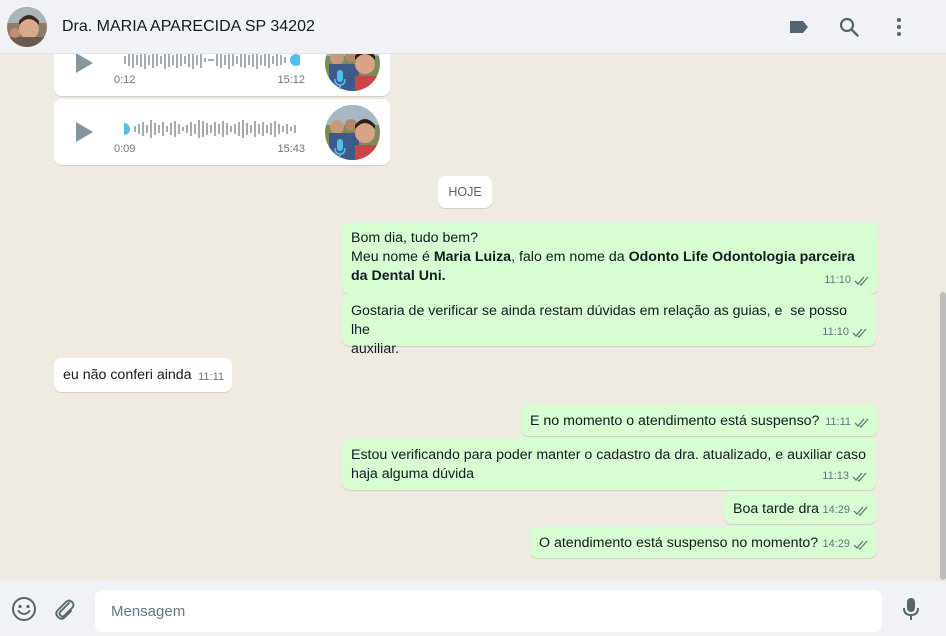  I want to click on mic-icon, so click(911, 609).